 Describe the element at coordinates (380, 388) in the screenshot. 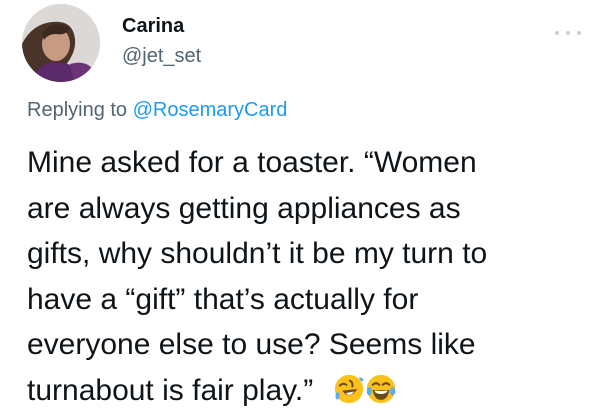

I see `tears-of-joy-emoji` at that location.